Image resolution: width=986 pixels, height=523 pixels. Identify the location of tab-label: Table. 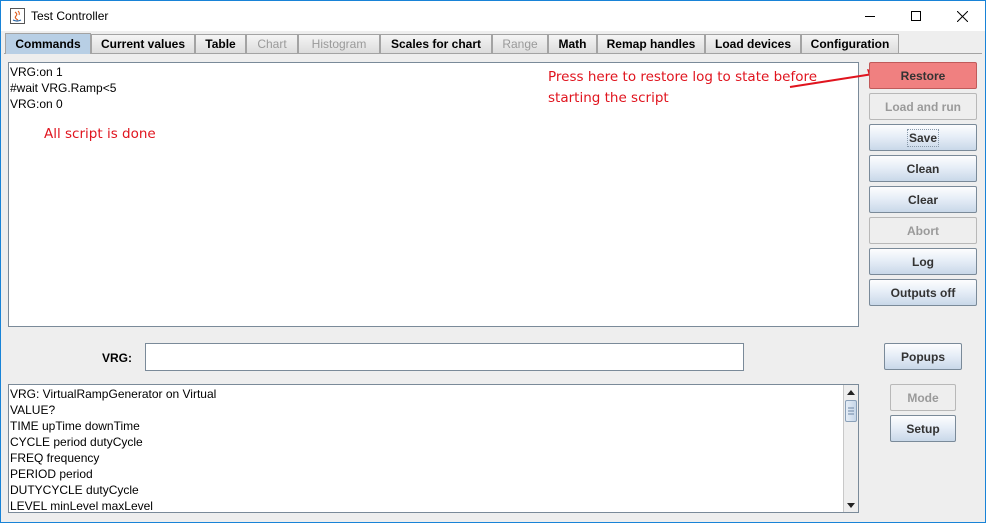
(220, 44).